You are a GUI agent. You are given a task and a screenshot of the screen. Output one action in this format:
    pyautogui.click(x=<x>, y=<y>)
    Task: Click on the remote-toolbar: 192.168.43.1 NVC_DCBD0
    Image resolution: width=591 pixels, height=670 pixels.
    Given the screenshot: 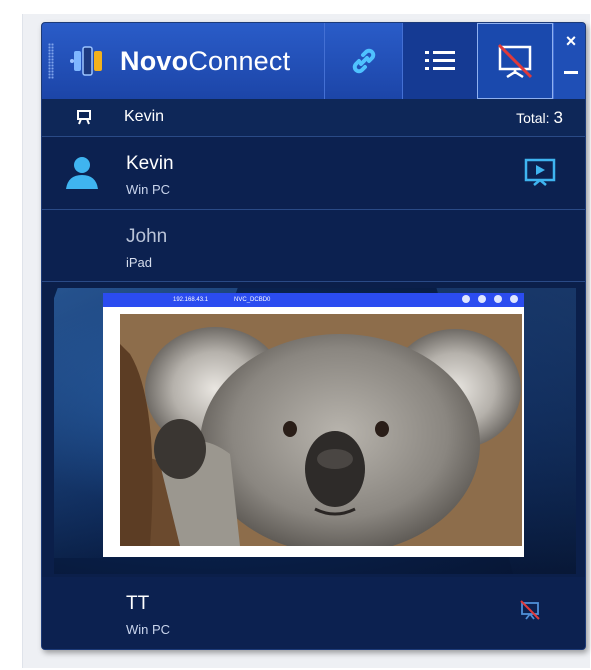 What is the action you would take?
    pyautogui.click(x=313, y=300)
    